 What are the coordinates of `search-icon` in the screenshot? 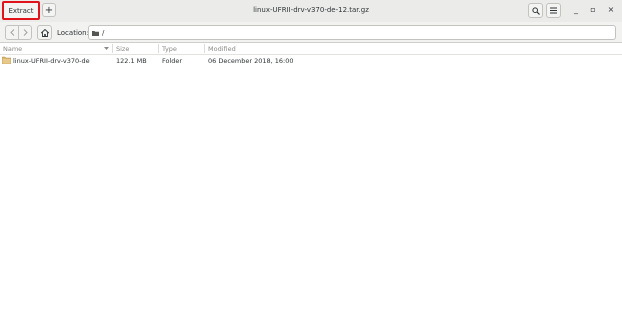 It's located at (535, 10).